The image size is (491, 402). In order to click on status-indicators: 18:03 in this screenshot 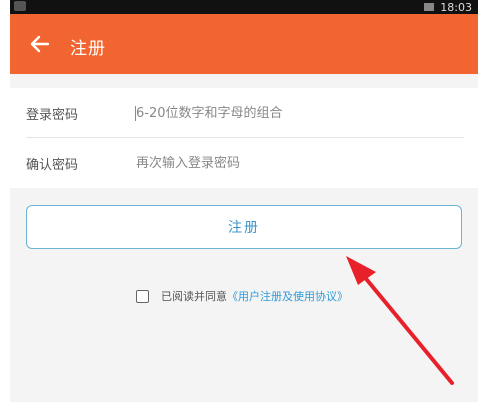, I will do `click(448, 7)`.